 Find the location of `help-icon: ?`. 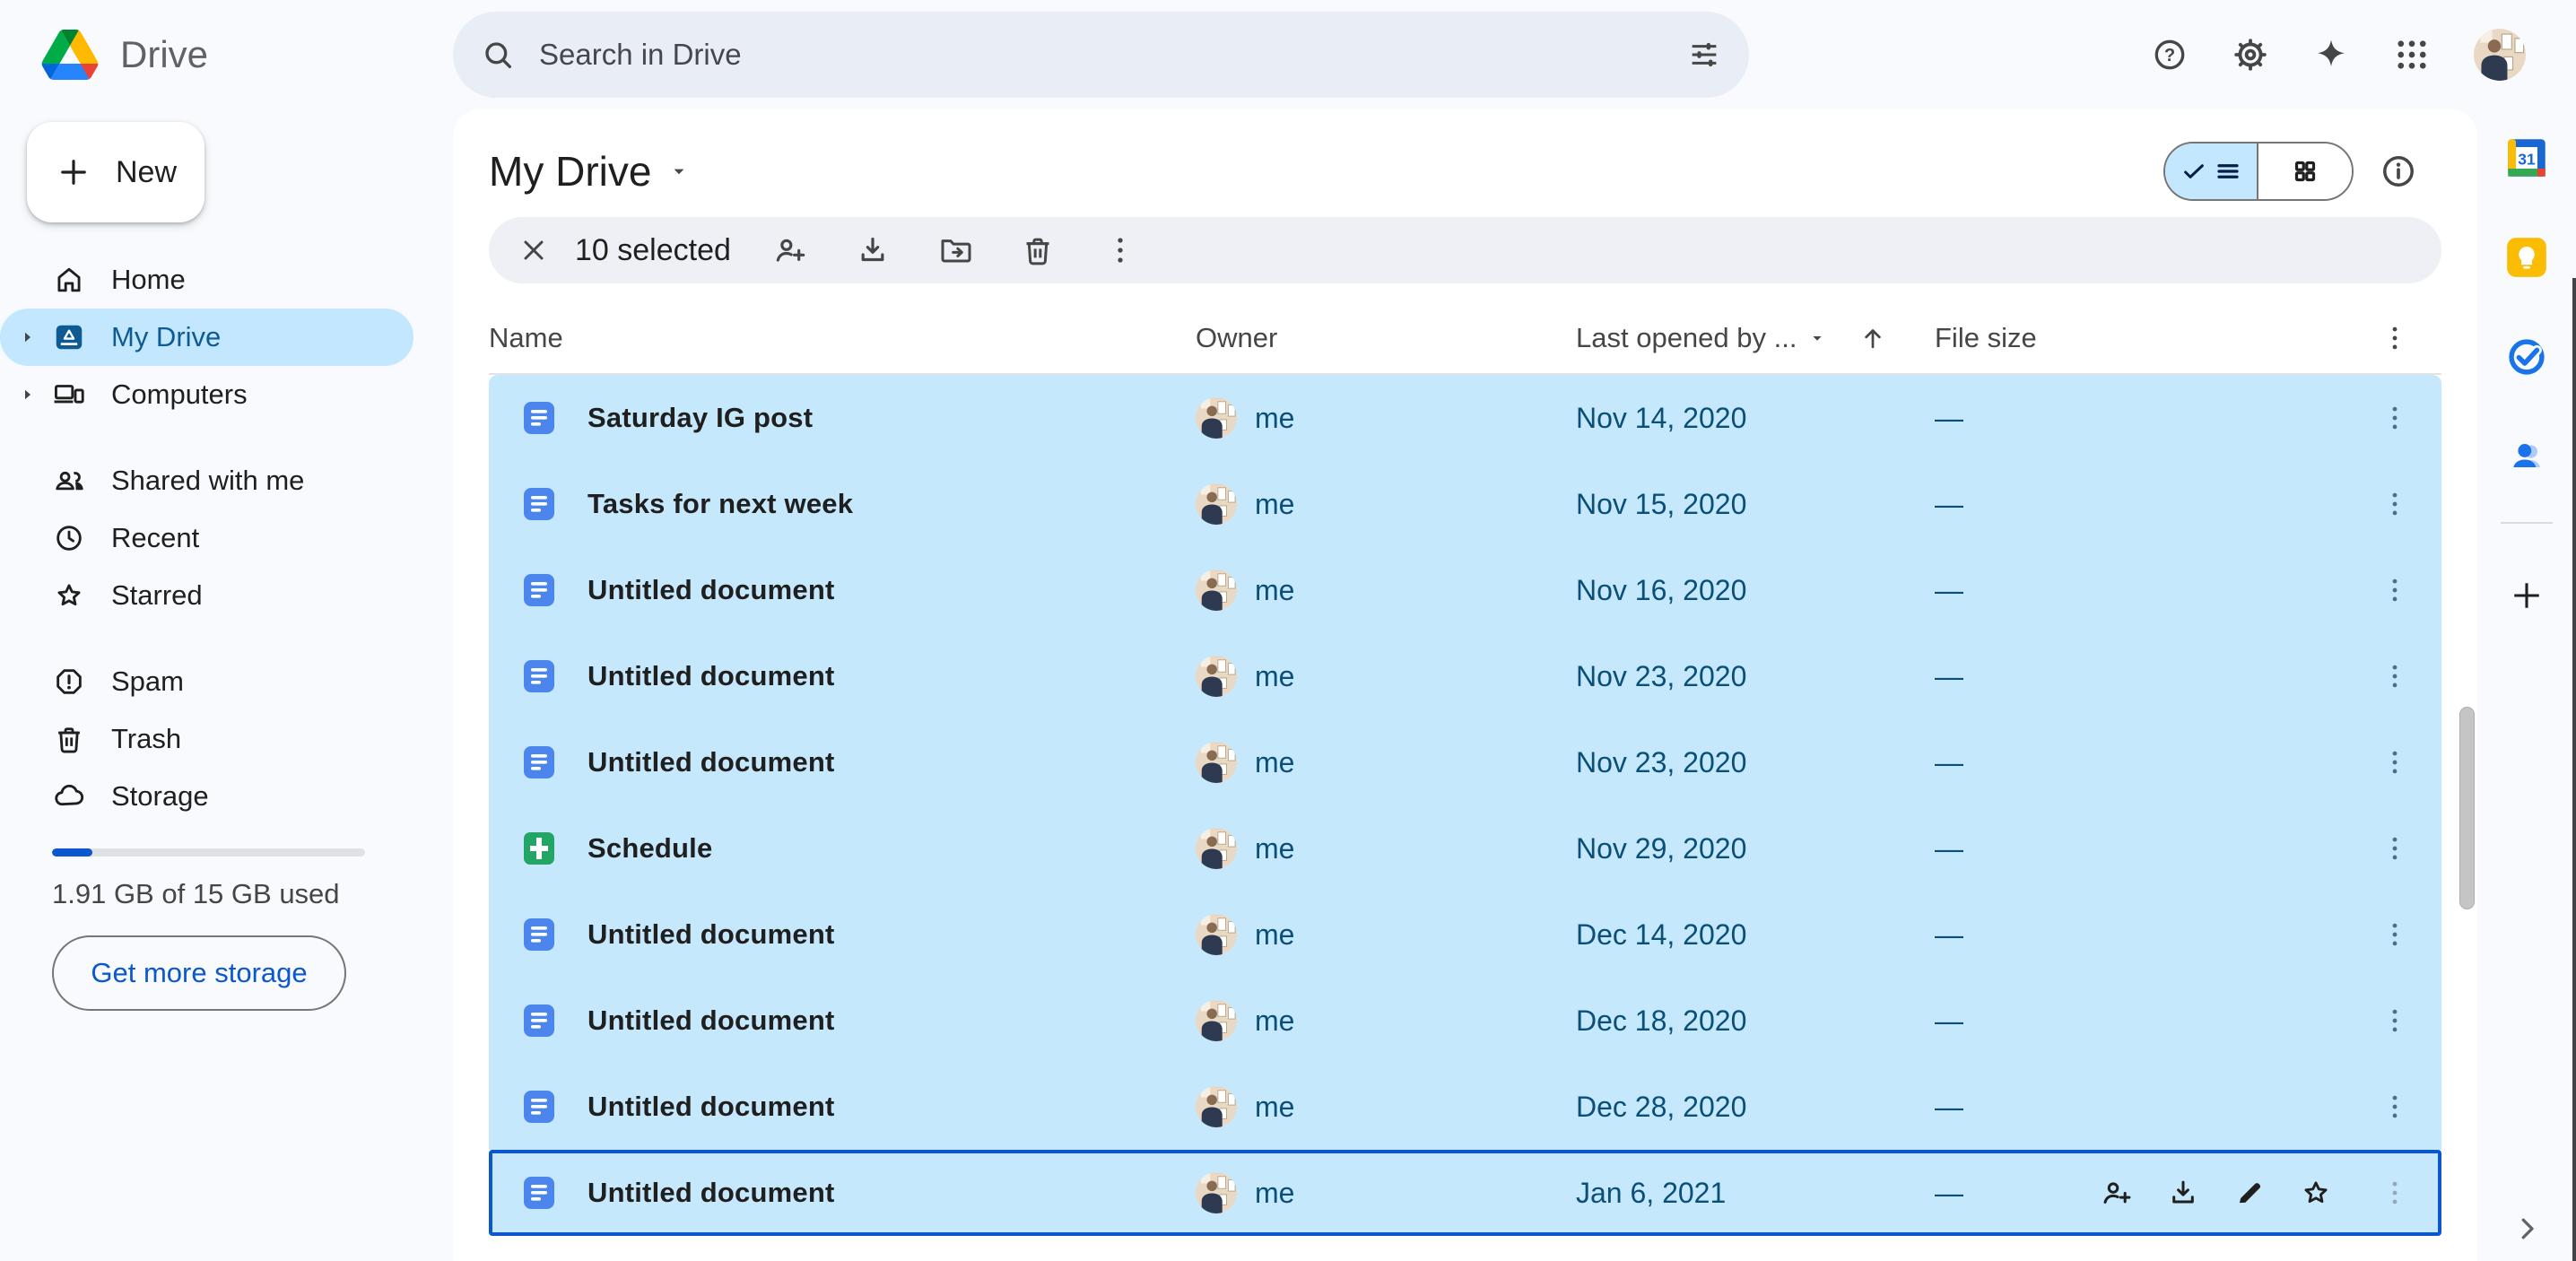

help-icon: ? is located at coordinates (2170, 55).